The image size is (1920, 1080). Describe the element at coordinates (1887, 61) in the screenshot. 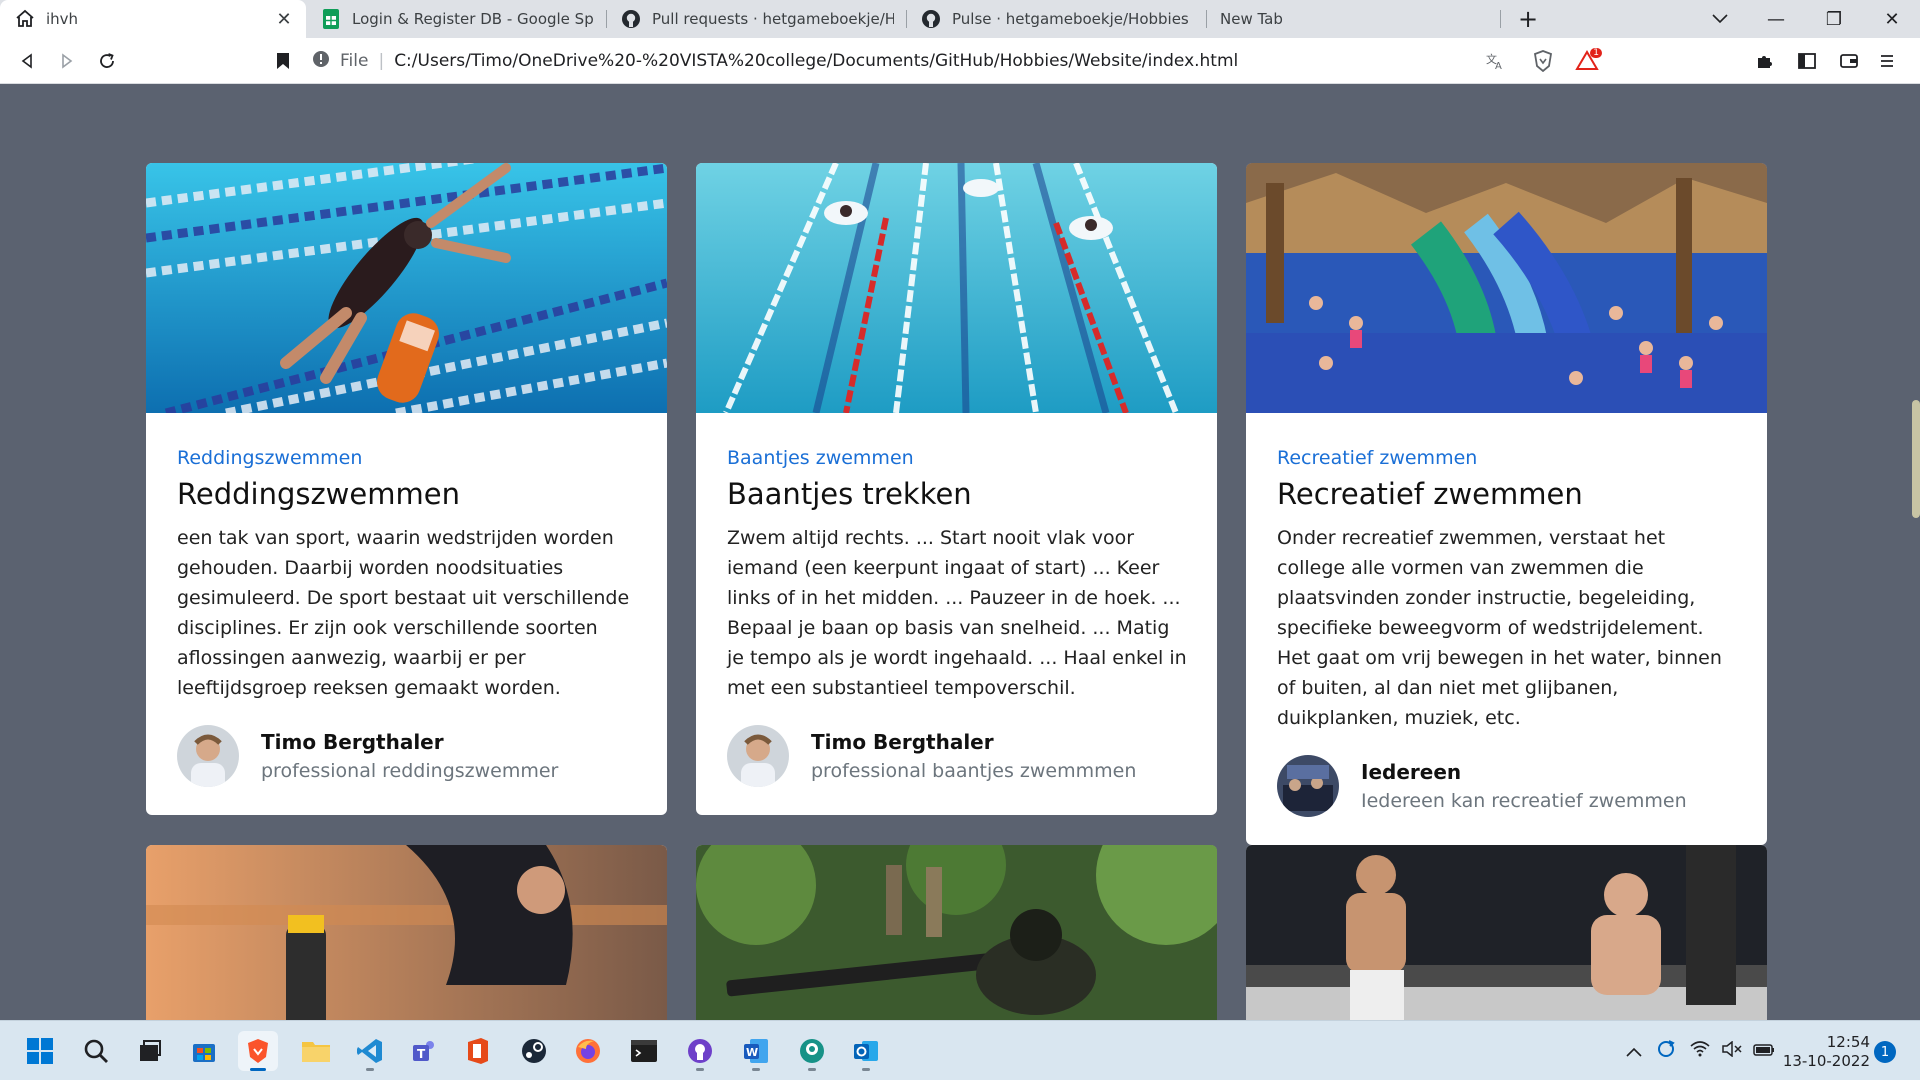

I see `menu-icon` at that location.